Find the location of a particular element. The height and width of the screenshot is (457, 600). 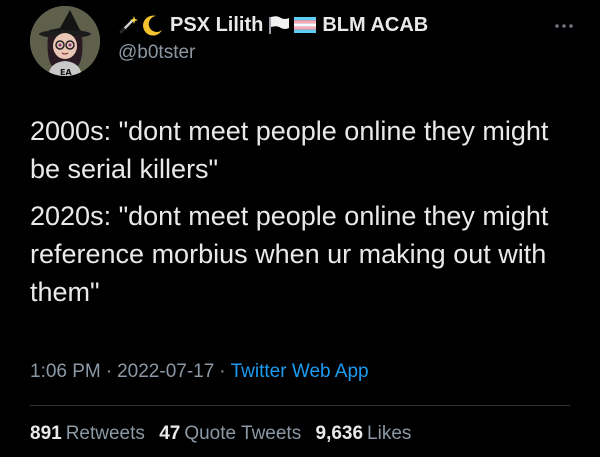

display-name-row: PSX Lilith BLM ACAB is located at coordinates (275, 25).